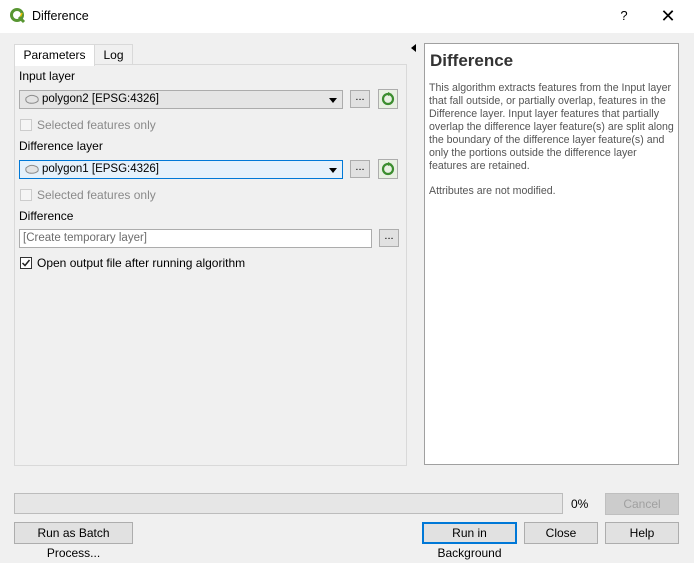  Describe the element at coordinates (472, 60) in the screenshot. I see `help-title: Difference` at that location.